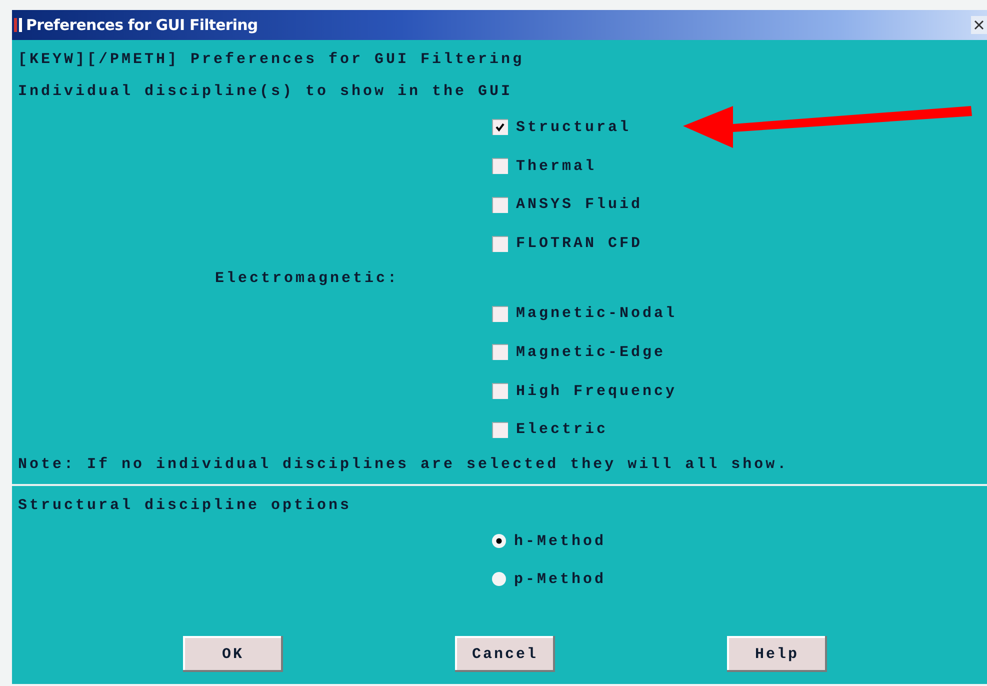 This screenshot has width=987, height=686. What do you see at coordinates (307, 279) in the screenshot?
I see `group-heading: Electromagnetic:` at bounding box center [307, 279].